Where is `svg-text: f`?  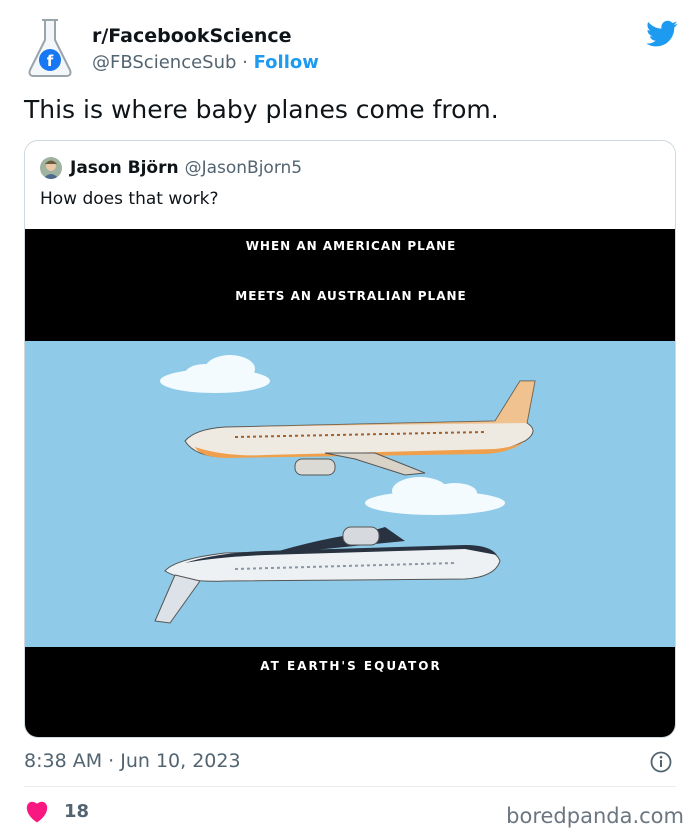 svg-text: f is located at coordinates (50, 61).